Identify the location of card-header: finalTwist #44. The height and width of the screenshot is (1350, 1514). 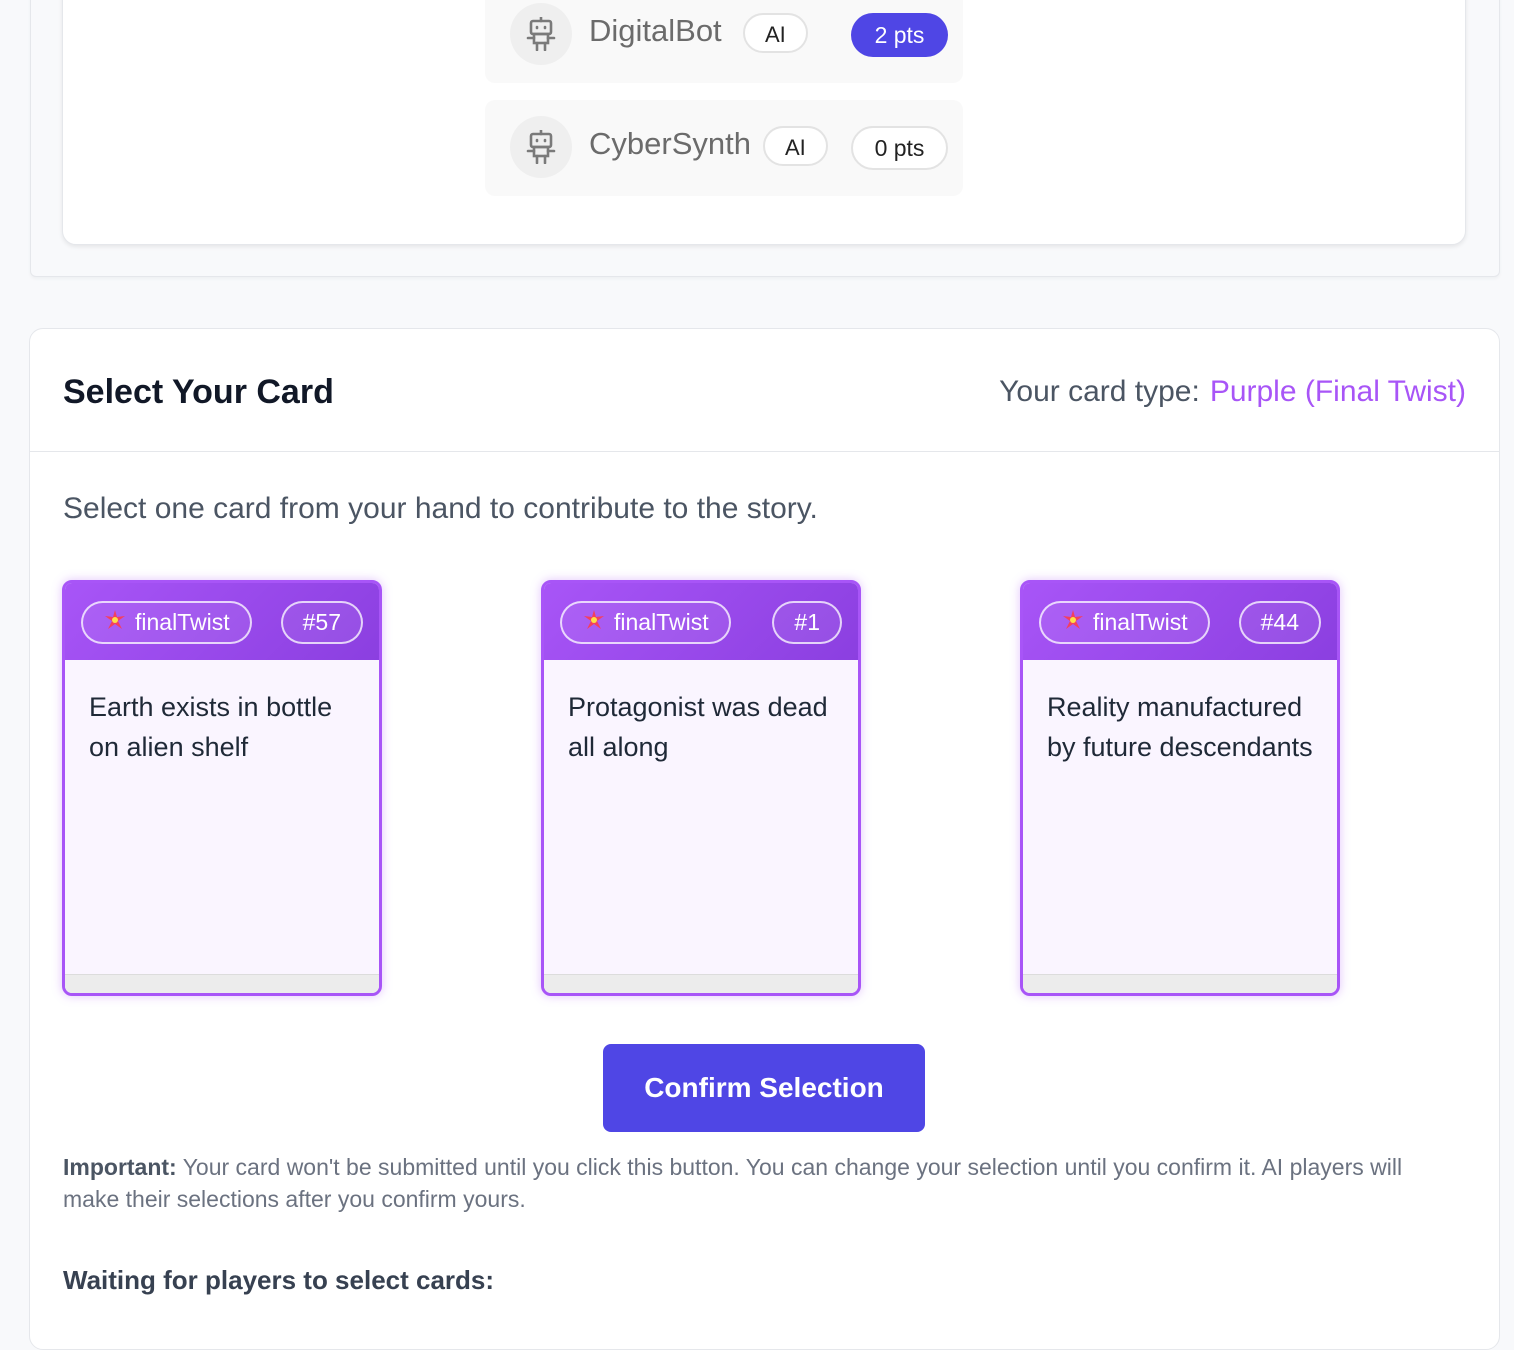
(1180, 621).